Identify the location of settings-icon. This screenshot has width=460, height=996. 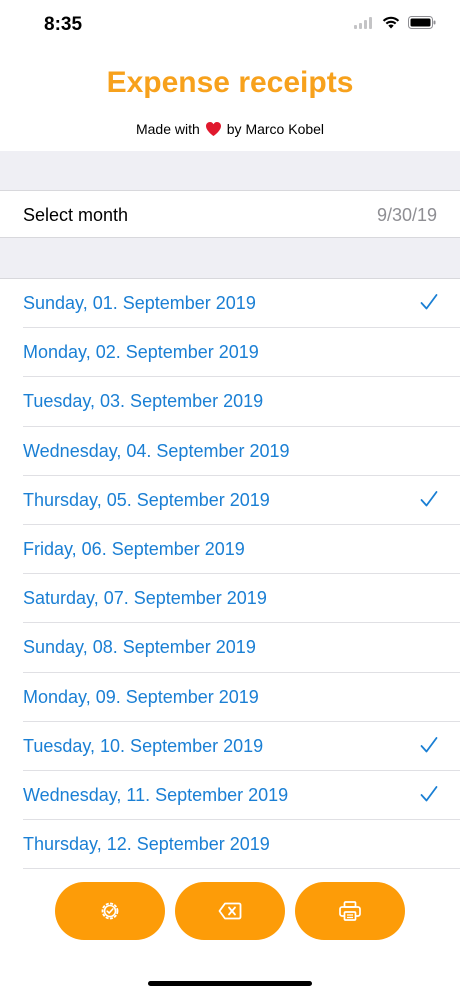
(110, 911).